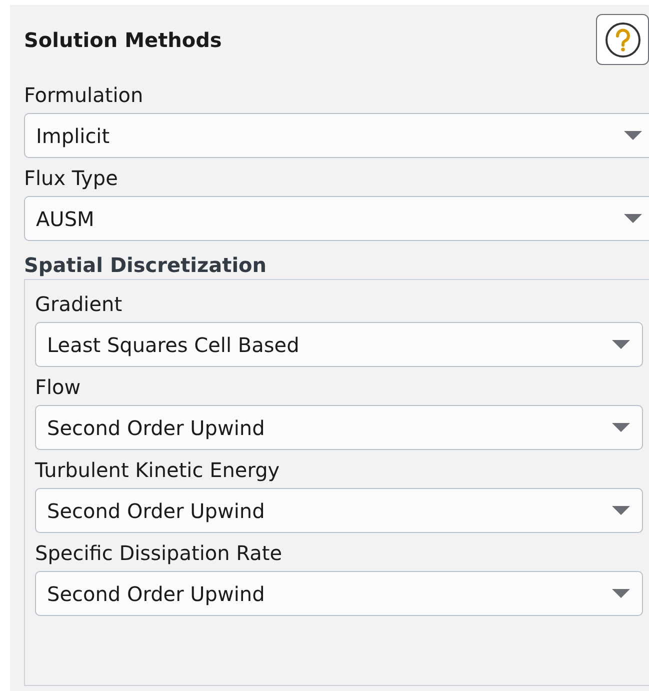 This screenshot has height=691, width=649. I want to click on field-label: Formulation, so click(84, 95).